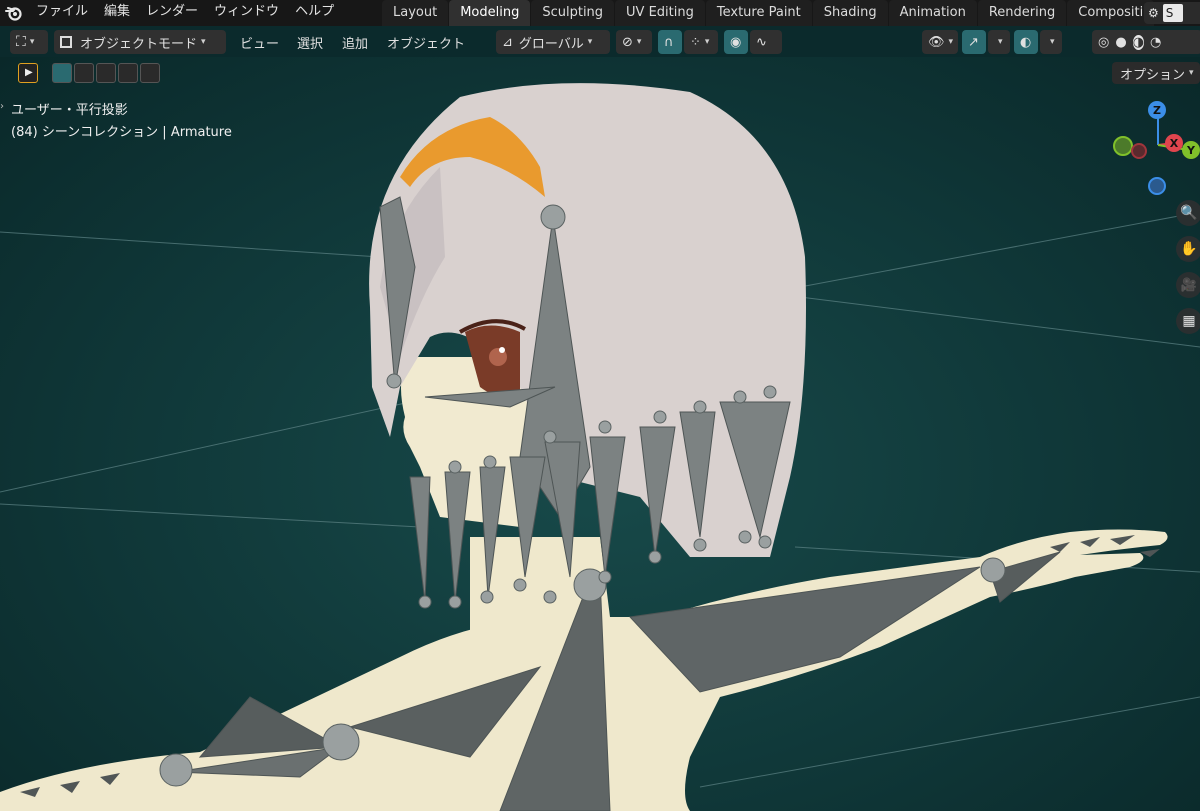 The height and width of the screenshot is (811, 1200). Describe the element at coordinates (1139, 151) in the screenshot. I see `gizmo-neg-x-axis` at that location.